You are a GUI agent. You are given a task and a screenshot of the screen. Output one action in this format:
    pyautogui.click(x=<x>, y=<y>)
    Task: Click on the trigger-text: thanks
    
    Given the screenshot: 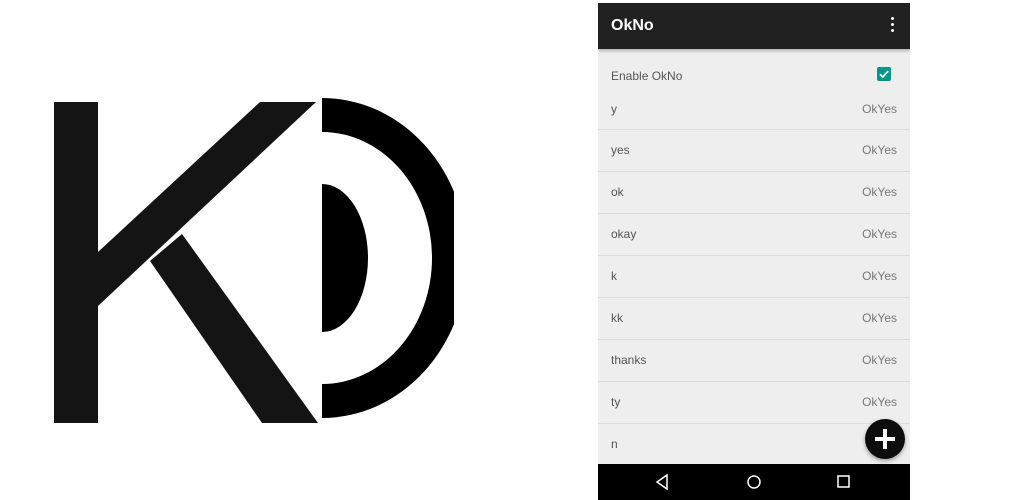 What is the action you would take?
    pyautogui.click(x=629, y=360)
    